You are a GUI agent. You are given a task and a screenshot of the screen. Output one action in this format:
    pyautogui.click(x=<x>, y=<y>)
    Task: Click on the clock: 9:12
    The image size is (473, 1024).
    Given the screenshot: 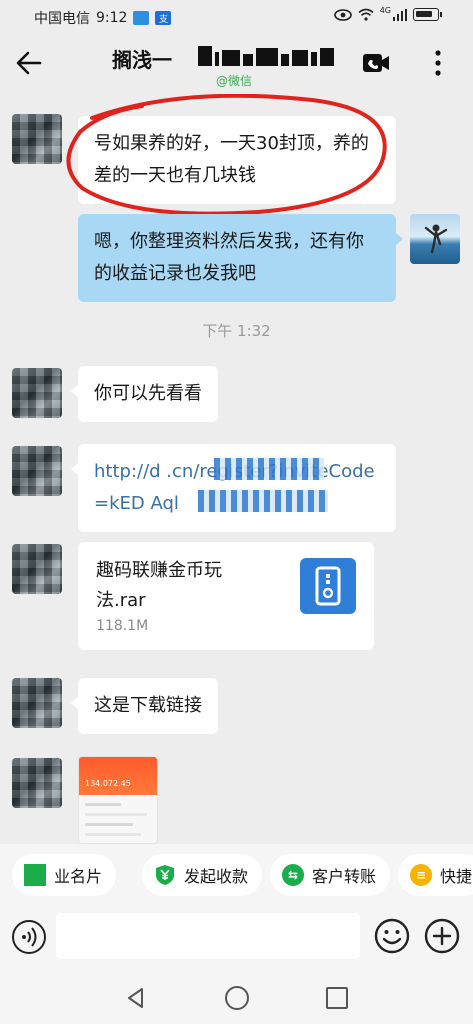 What is the action you would take?
    pyautogui.click(x=112, y=18)
    